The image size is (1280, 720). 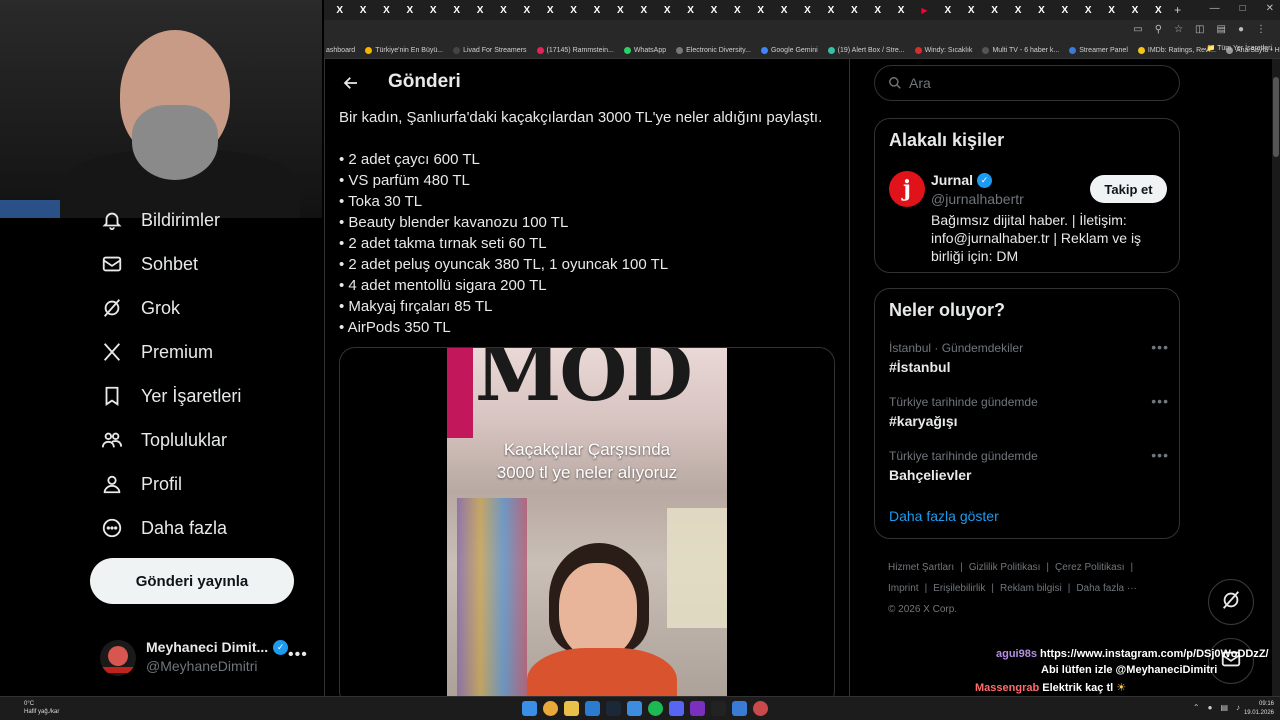 I want to click on extensions-icon: ◫, so click(x=1199, y=29).